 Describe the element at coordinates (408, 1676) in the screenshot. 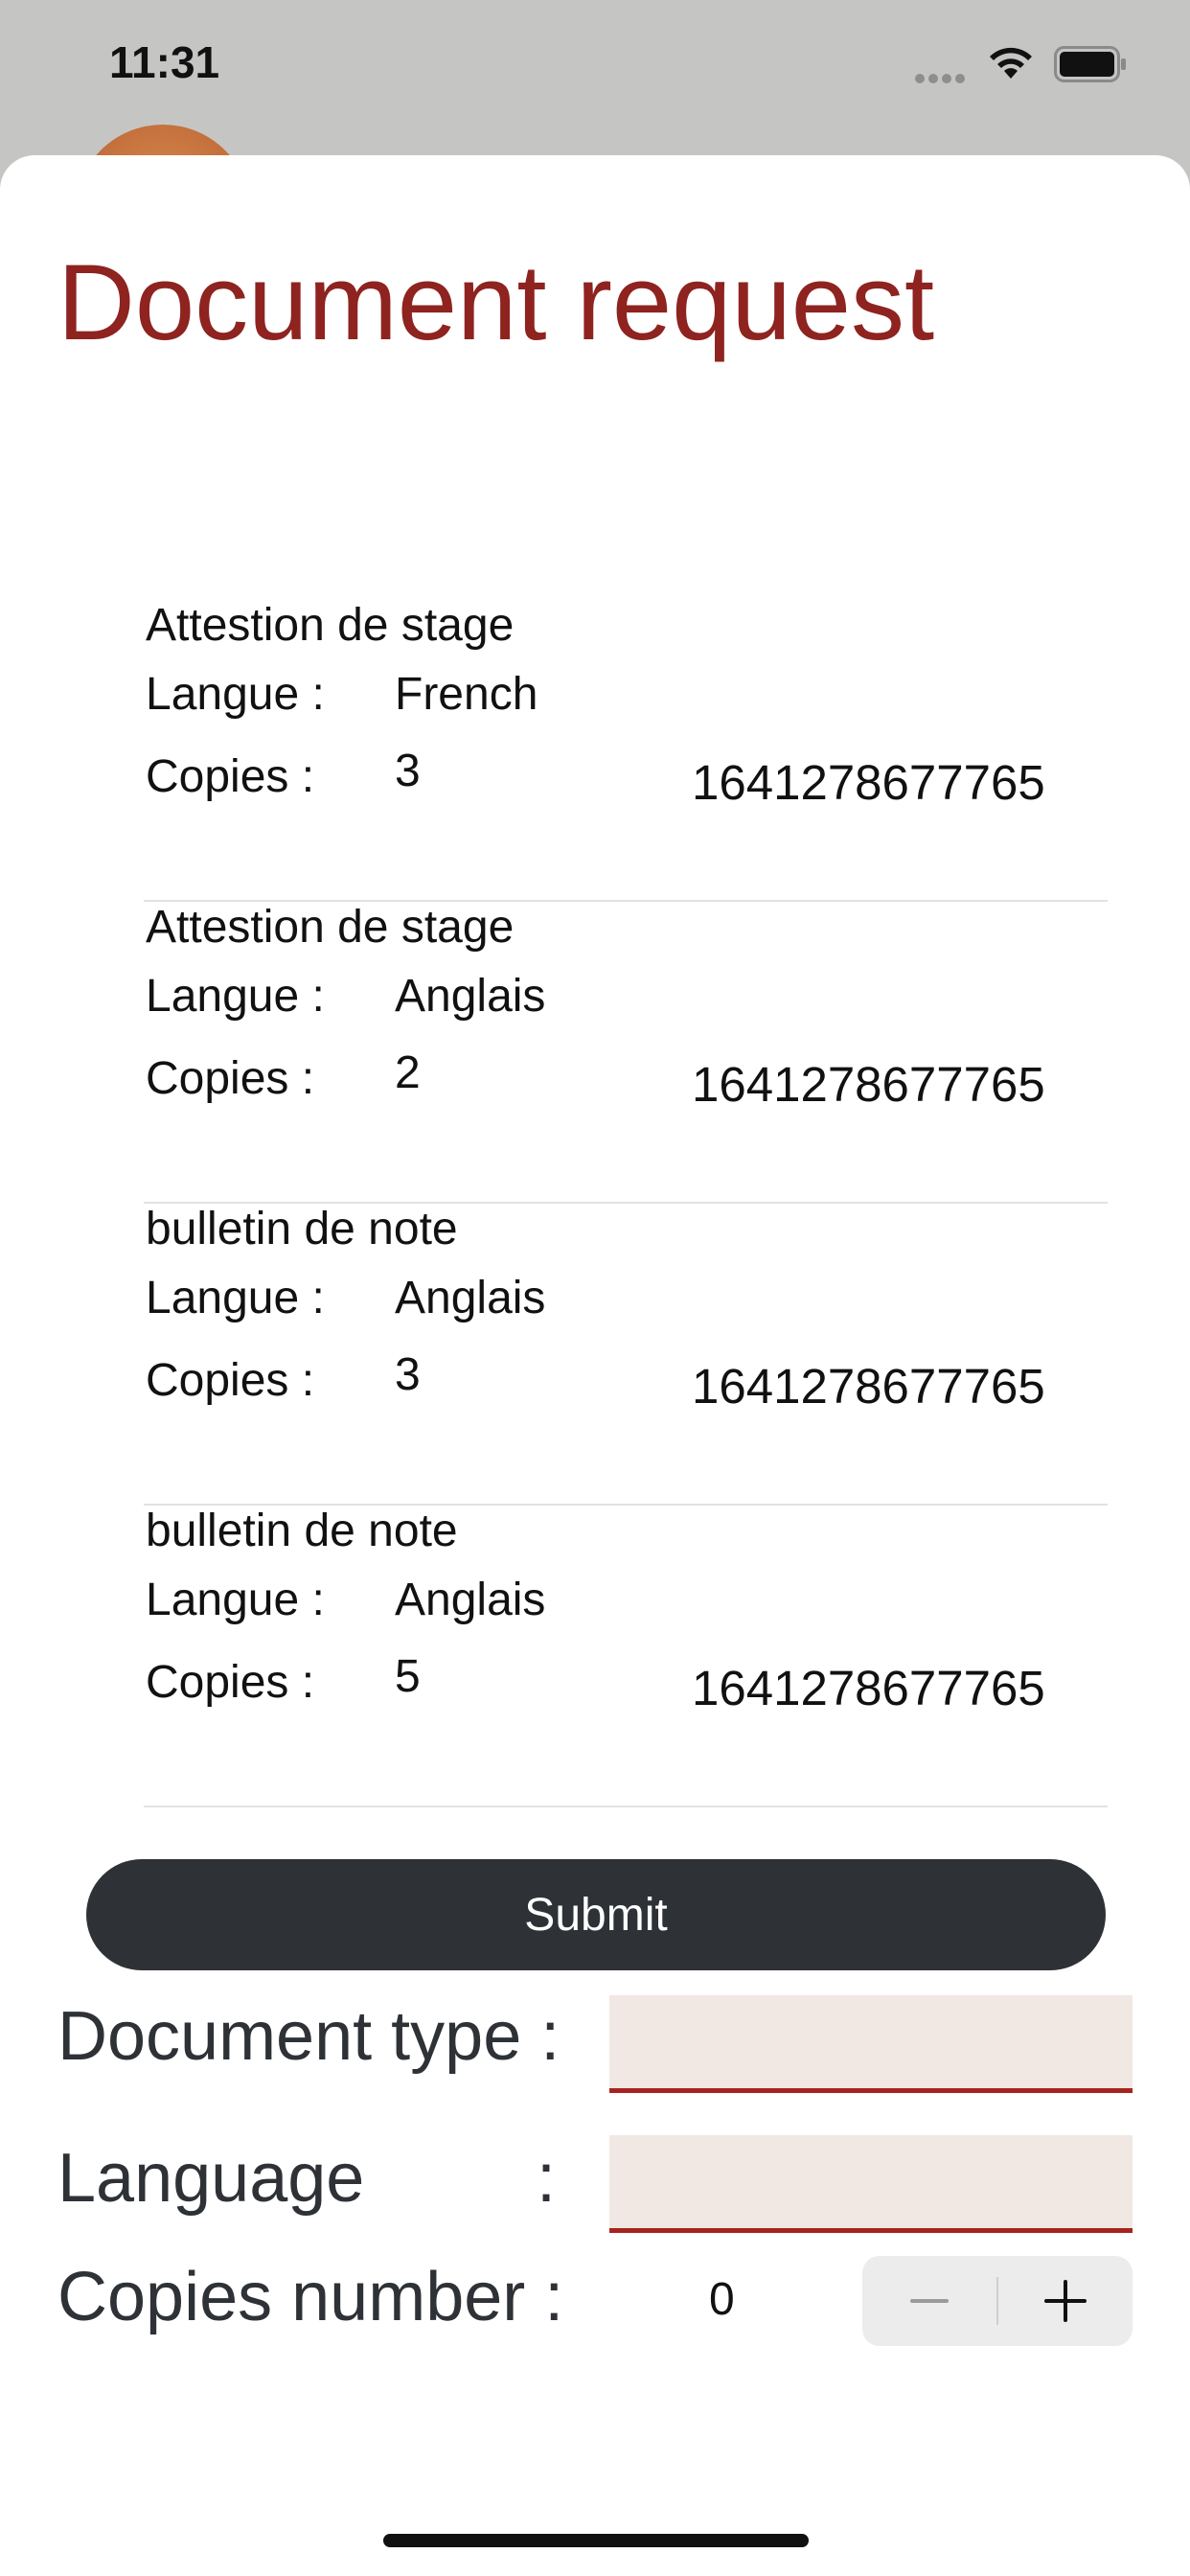

I see `copies-value: 5` at that location.